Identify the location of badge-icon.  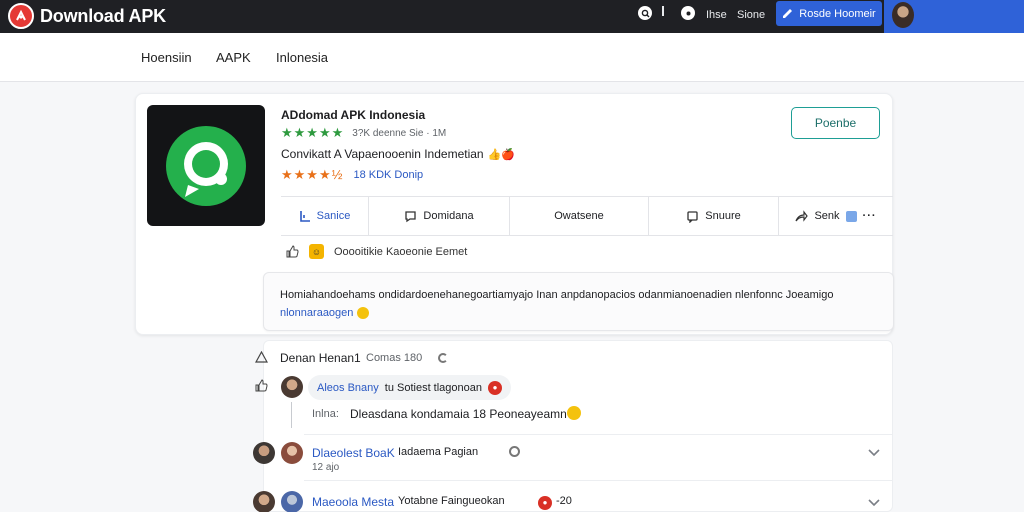
(851, 216).